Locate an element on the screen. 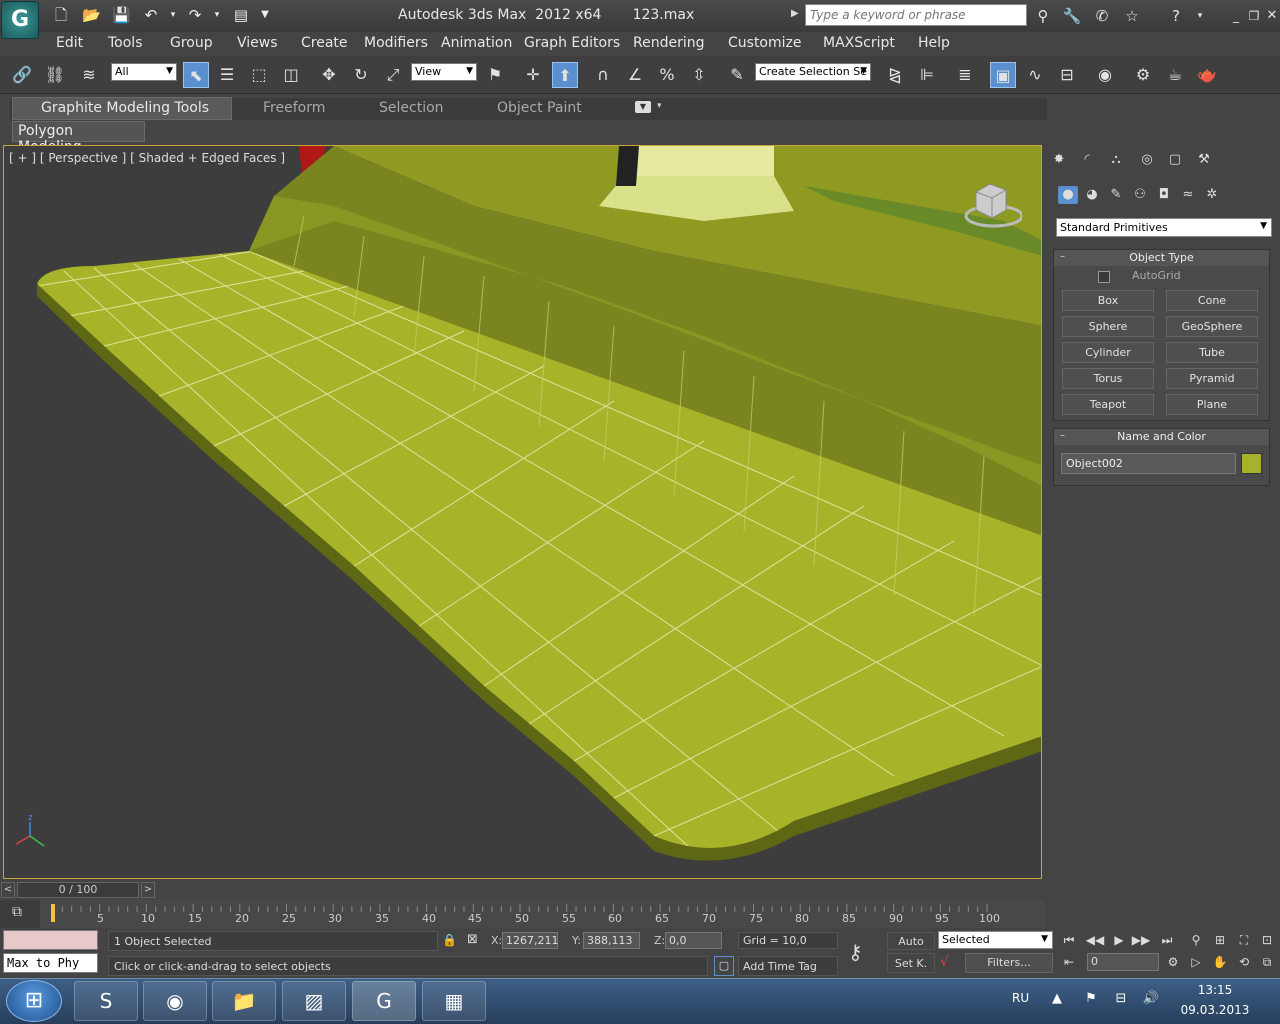  zoom-icon: ⚲ is located at coordinates (1196, 940).